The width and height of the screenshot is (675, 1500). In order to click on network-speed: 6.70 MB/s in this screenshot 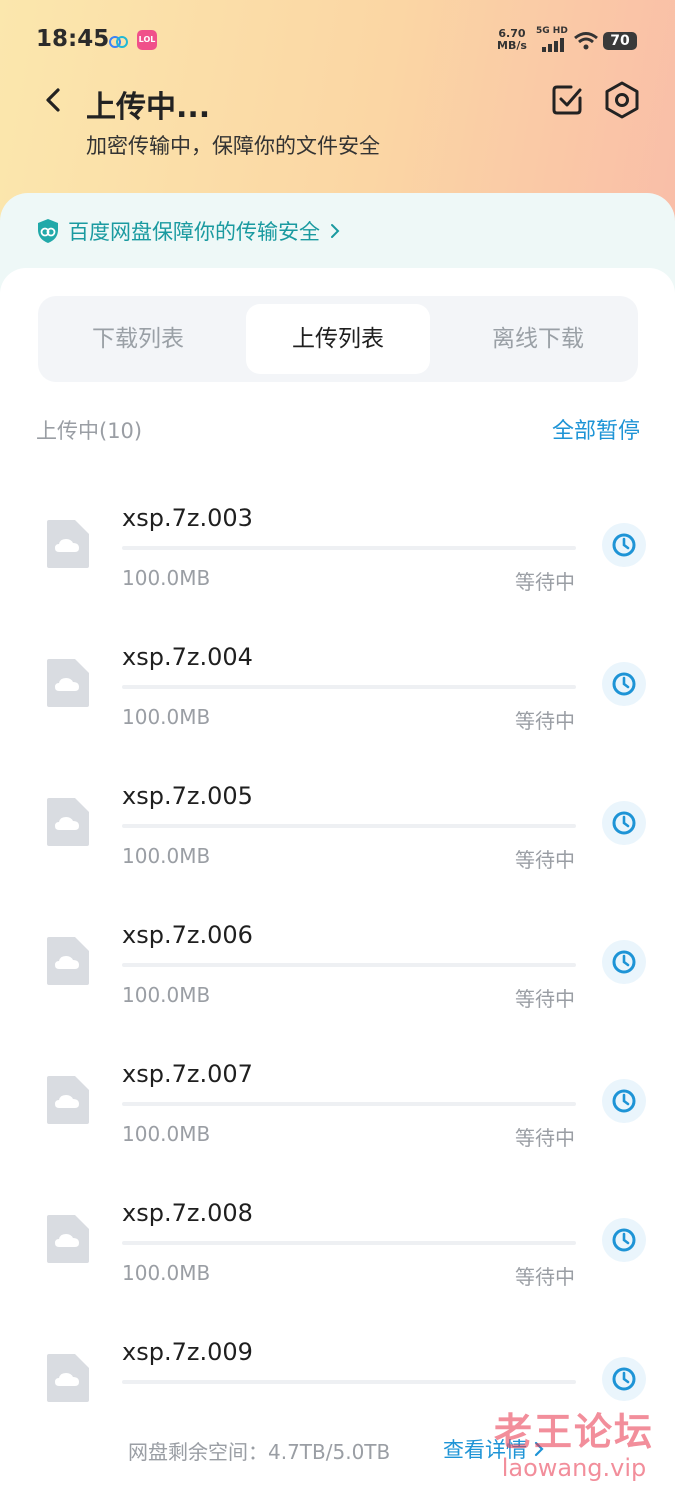, I will do `click(512, 40)`.